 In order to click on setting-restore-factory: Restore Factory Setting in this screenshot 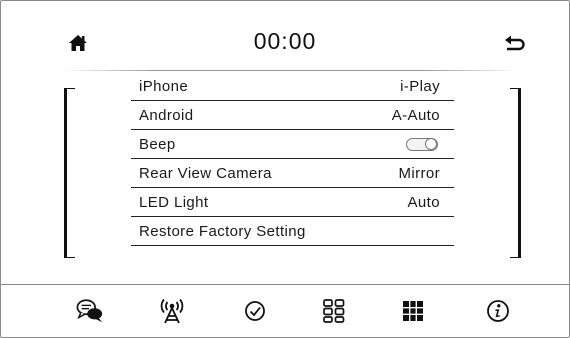, I will do `click(292, 231)`.